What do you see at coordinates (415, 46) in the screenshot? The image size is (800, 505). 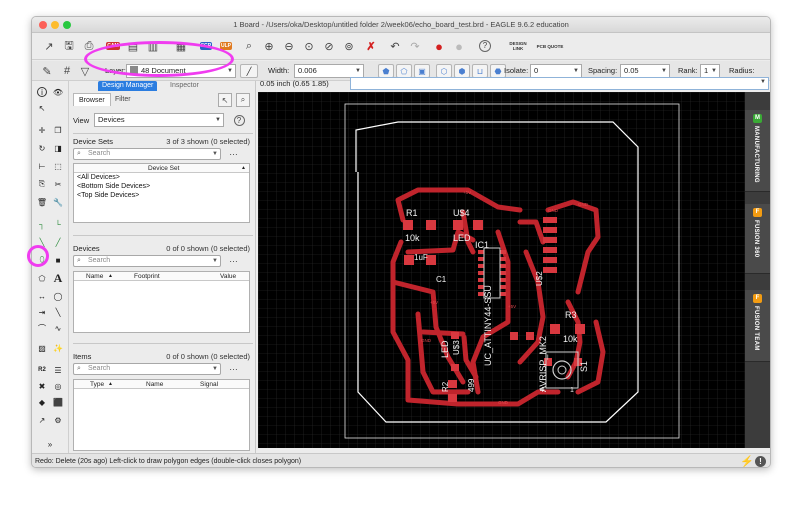 I see `redo-icon: ↷` at bounding box center [415, 46].